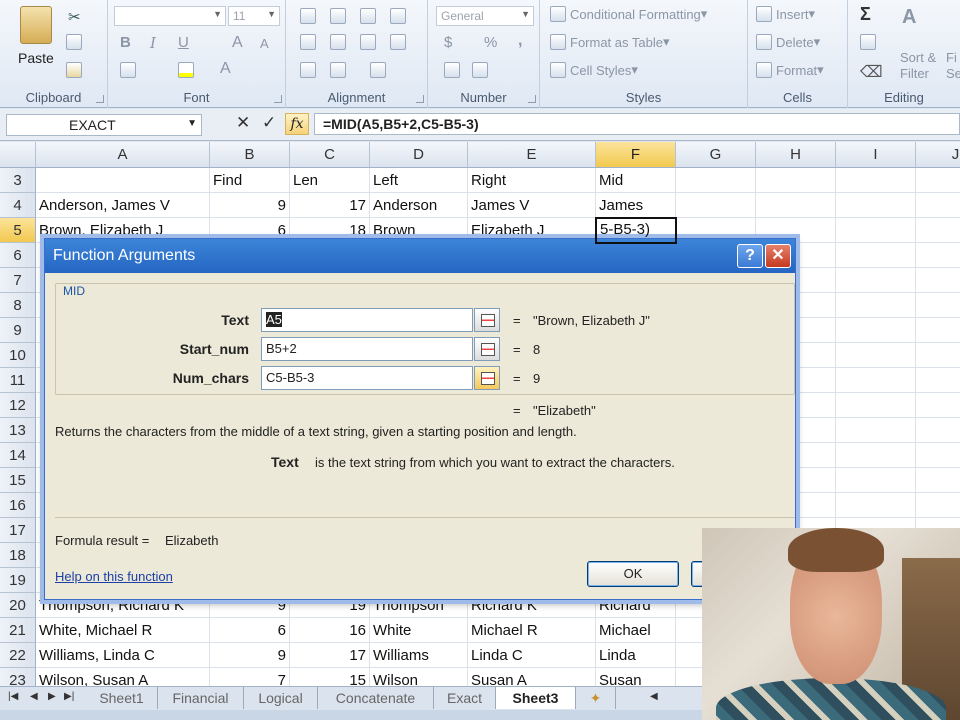 This screenshot has width=960, height=720. Describe the element at coordinates (870, 42) in the screenshot. I see `fill-icon` at that location.